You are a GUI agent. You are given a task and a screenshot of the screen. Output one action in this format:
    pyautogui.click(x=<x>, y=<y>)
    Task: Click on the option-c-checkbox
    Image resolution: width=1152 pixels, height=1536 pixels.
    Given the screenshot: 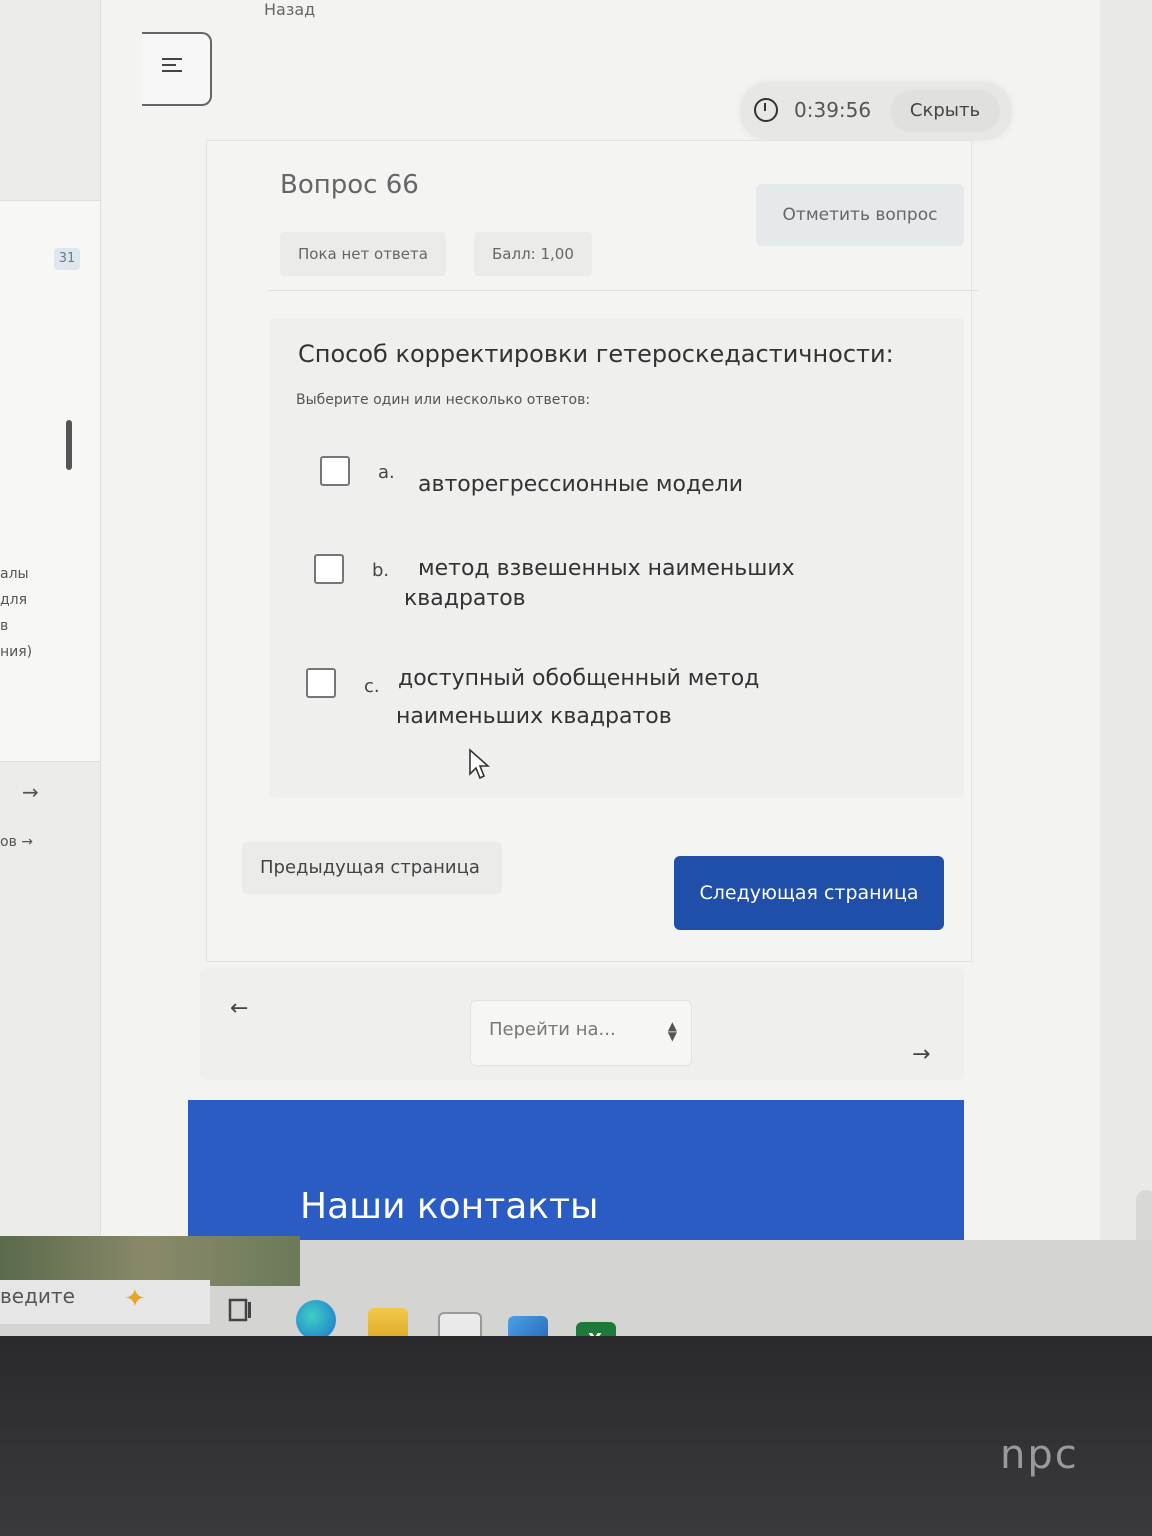 What is the action you would take?
    pyautogui.click(x=321, y=683)
    